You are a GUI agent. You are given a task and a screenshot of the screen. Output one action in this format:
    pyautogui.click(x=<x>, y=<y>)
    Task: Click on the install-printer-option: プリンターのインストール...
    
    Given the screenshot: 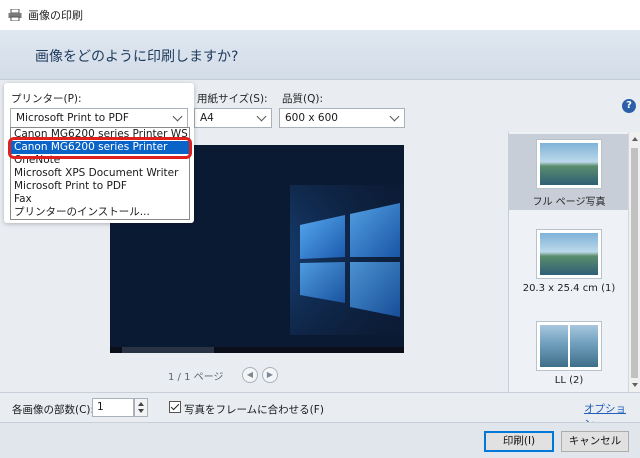 What is the action you would take?
    pyautogui.click(x=100, y=212)
    